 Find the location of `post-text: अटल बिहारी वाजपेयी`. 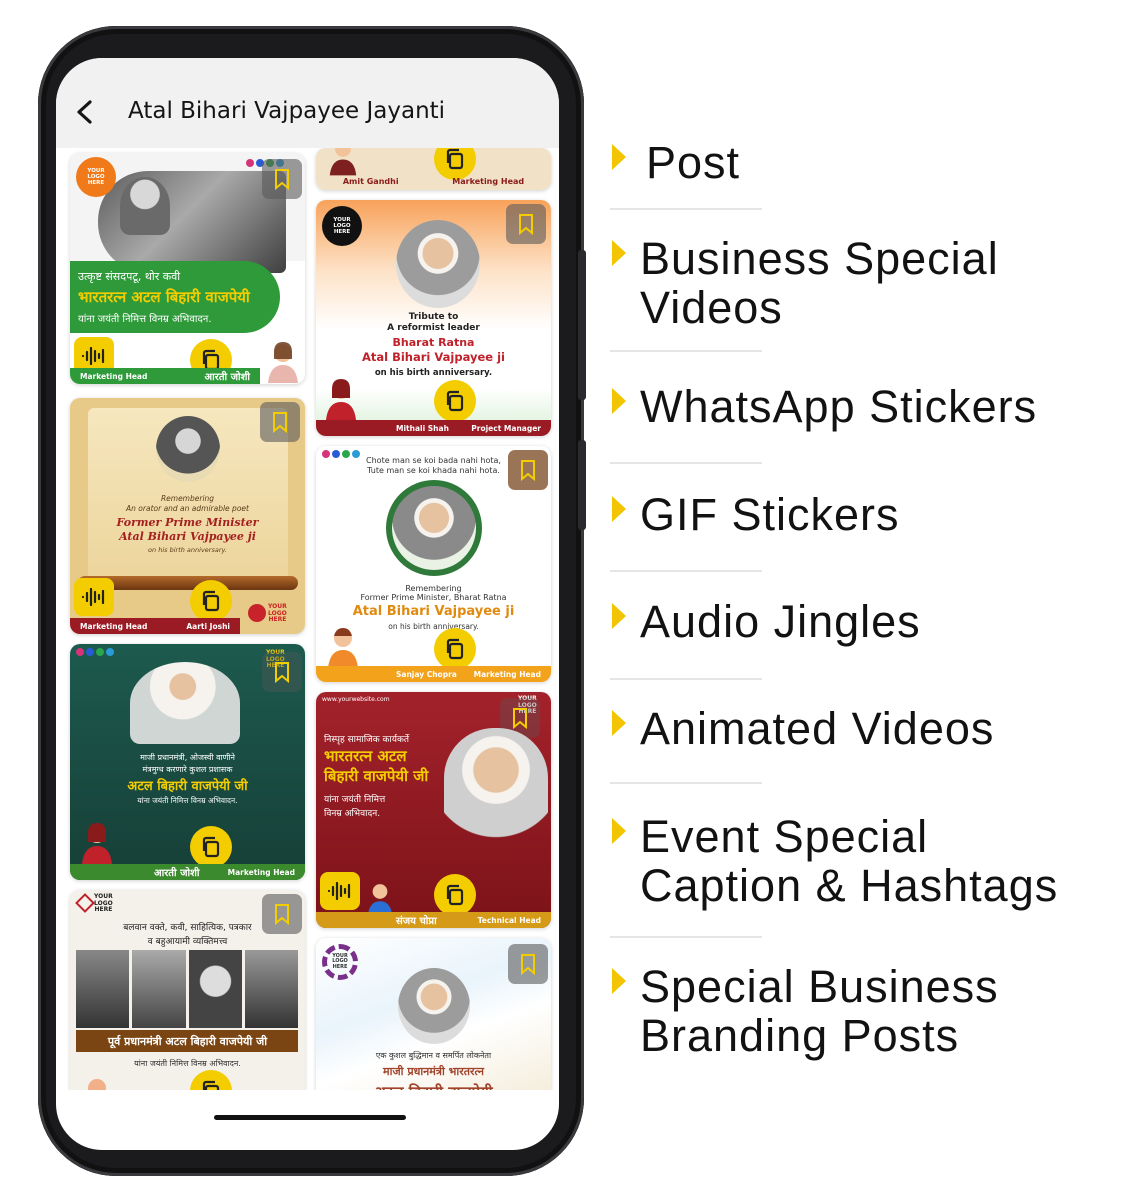

post-text: अटल बिहारी वाजपेयी is located at coordinates (433, 1086).